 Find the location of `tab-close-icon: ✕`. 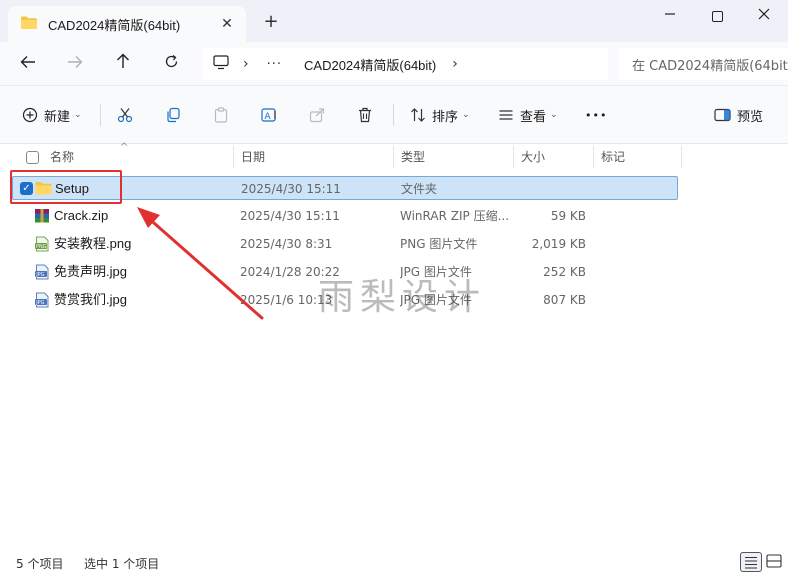

tab-close-icon: ✕ is located at coordinates (227, 24).